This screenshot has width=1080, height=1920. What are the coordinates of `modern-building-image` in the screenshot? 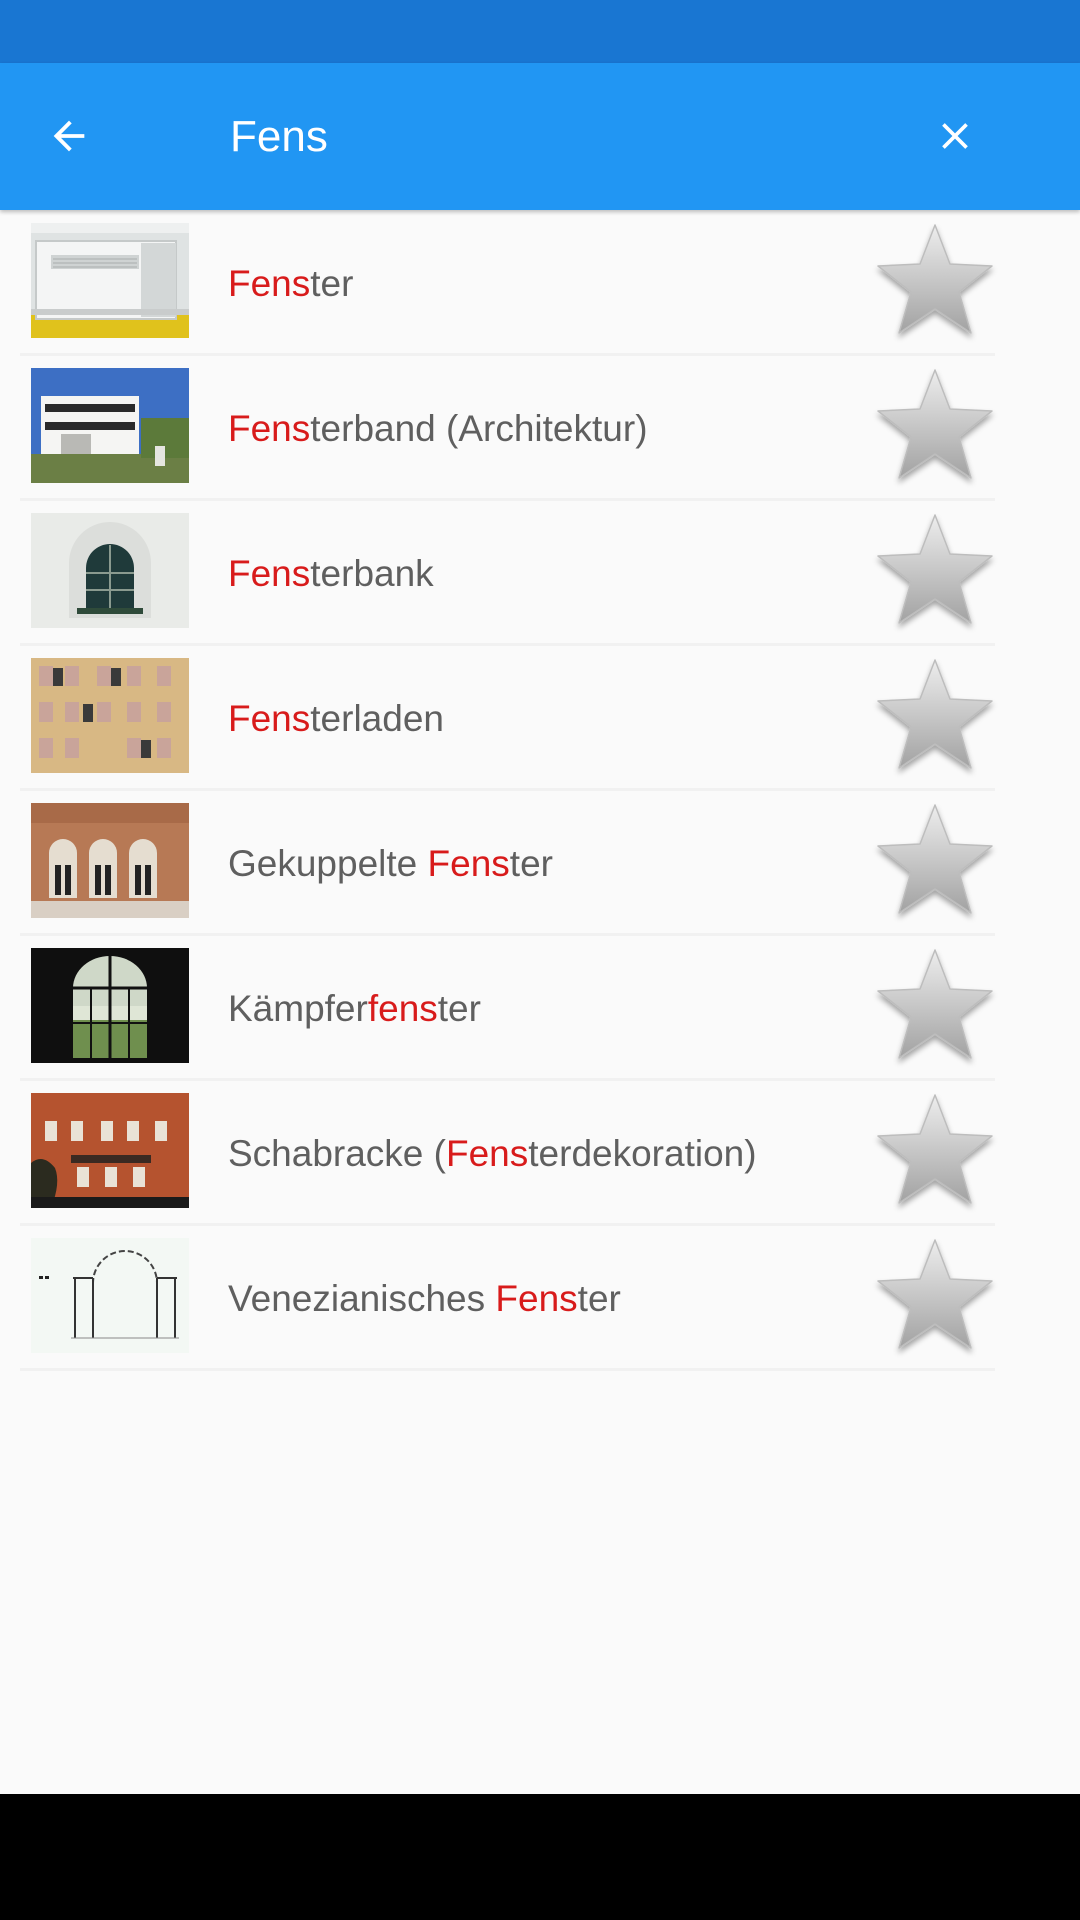 It's located at (110, 425).